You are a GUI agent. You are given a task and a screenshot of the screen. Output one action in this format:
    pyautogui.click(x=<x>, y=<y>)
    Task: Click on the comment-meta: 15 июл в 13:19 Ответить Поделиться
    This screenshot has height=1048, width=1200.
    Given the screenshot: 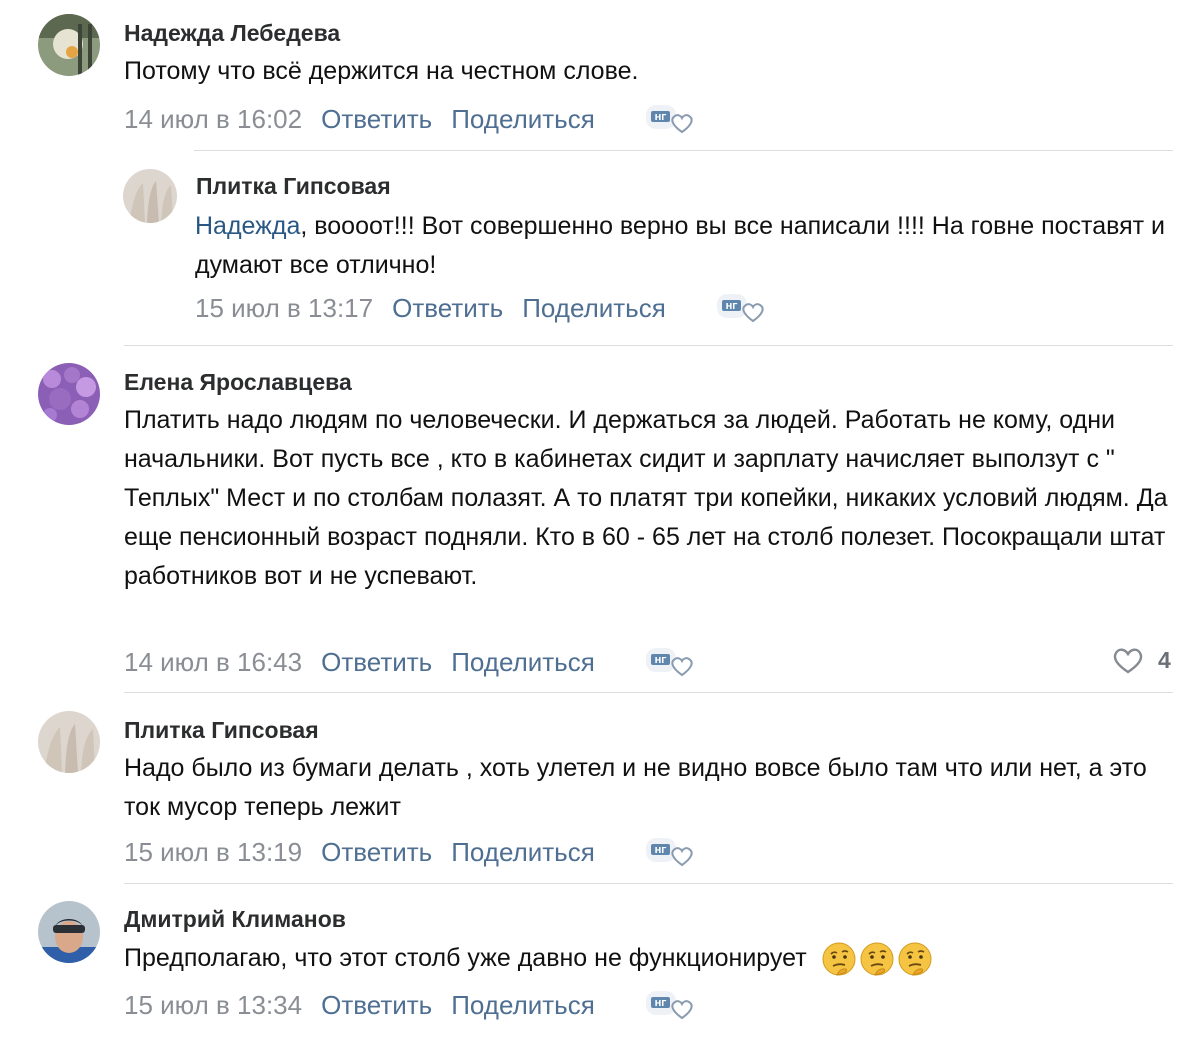 What is the action you would take?
    pyautogui.click(x=409, y=852)
    